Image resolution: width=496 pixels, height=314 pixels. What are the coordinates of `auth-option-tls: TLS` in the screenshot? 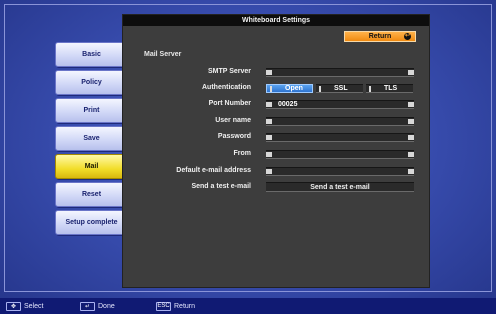 It's located at (389, 88).